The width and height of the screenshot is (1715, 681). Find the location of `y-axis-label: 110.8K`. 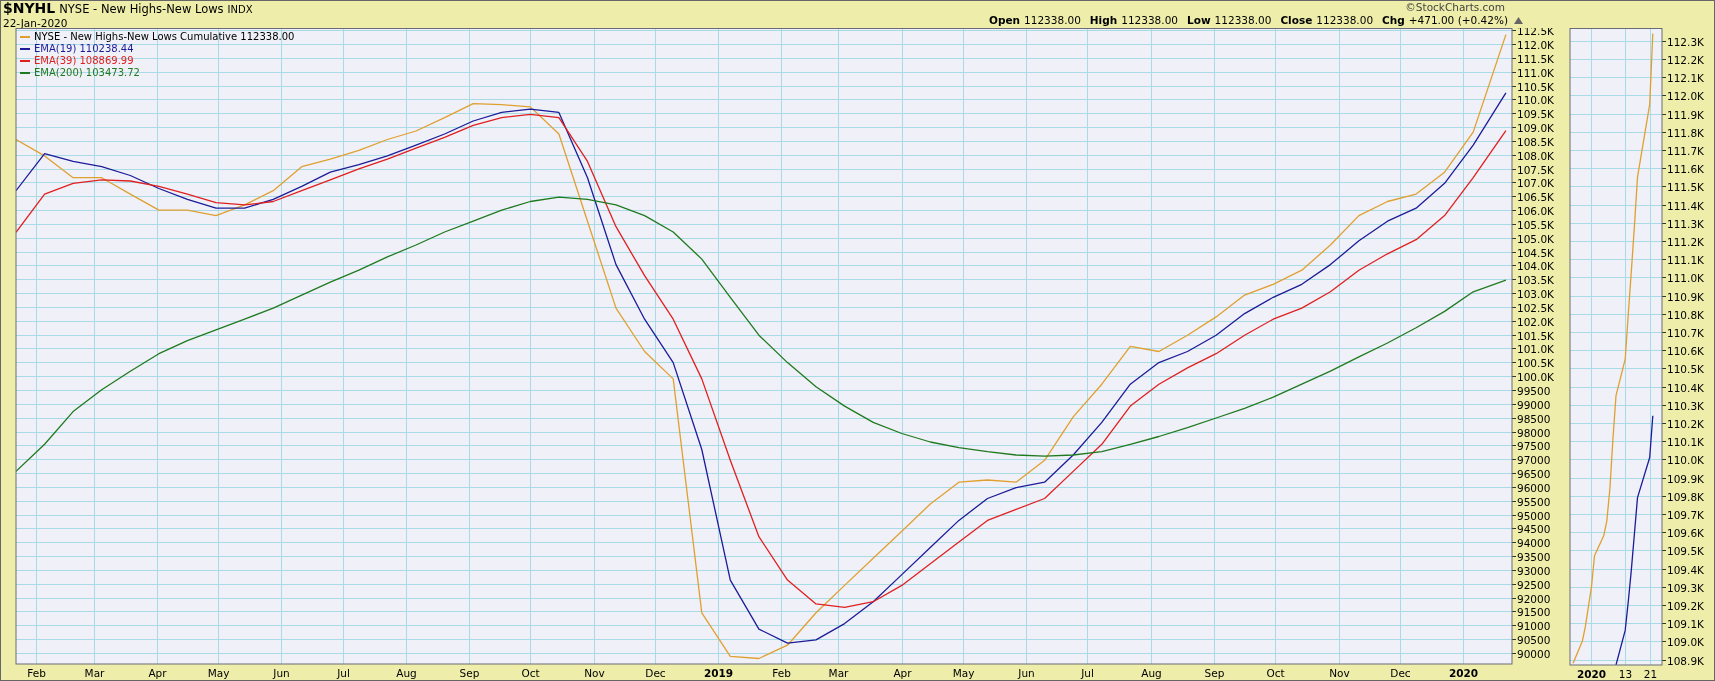

y-axis-label: 110.8K is located at coordinates (1685, 314).